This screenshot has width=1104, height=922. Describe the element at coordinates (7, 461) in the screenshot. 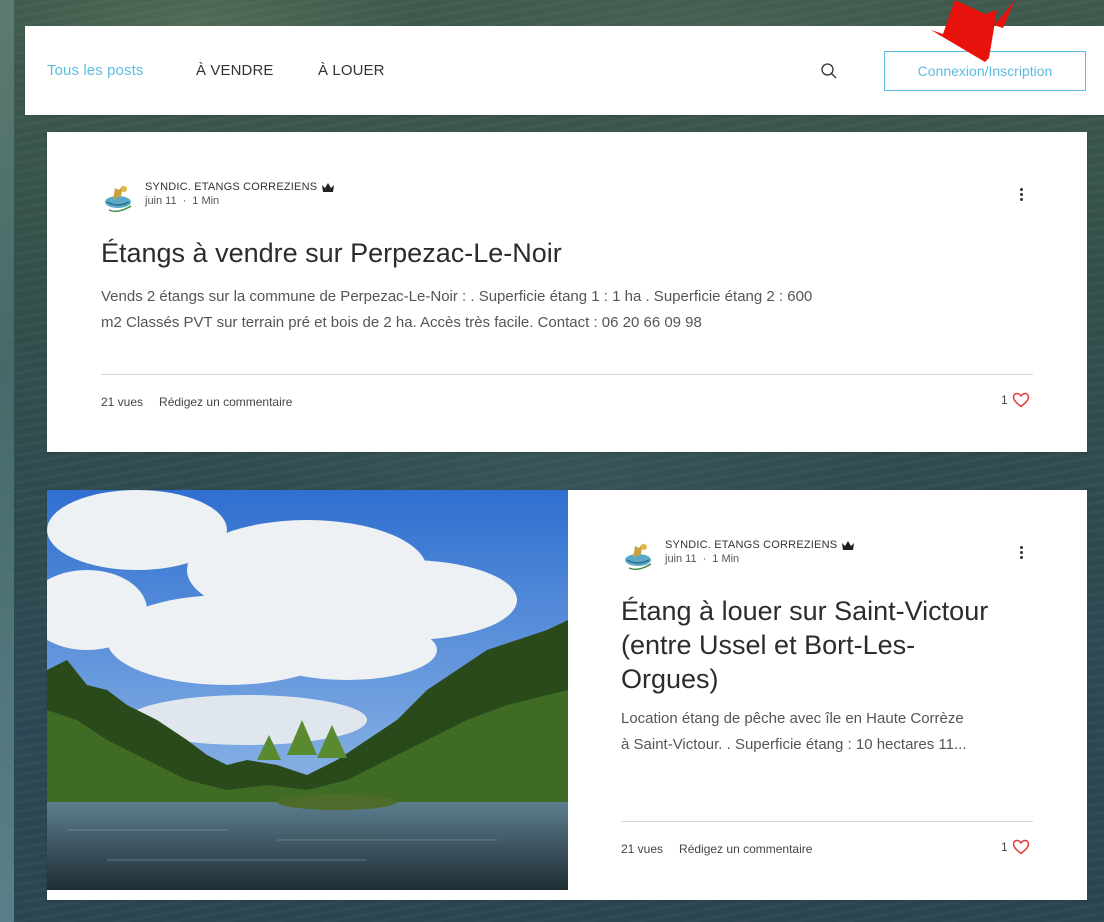

I see `background-strip` at that location.